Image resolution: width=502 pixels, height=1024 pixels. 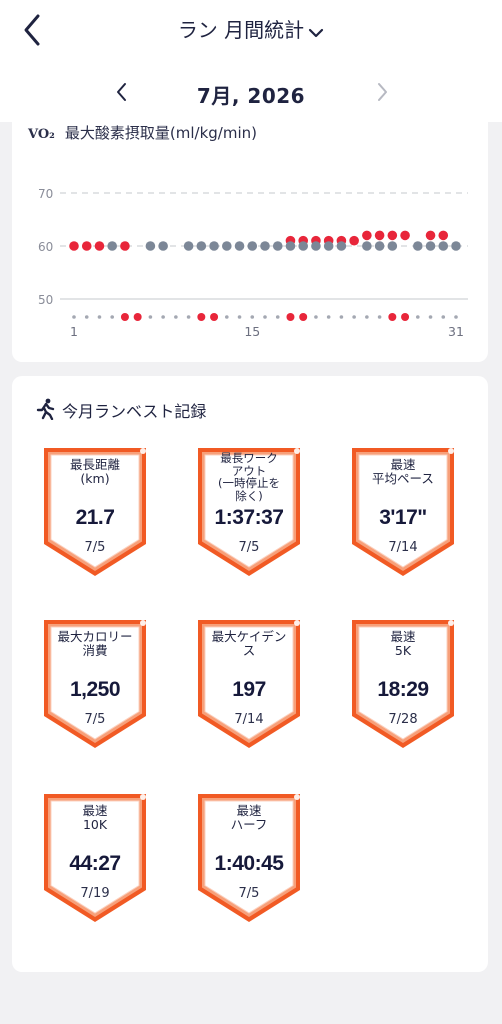 I want to click on best-record-badge: 最長ワーク アウト (一時停止を 除く) 1:37:37 7/5, so click(x=249, y=512).